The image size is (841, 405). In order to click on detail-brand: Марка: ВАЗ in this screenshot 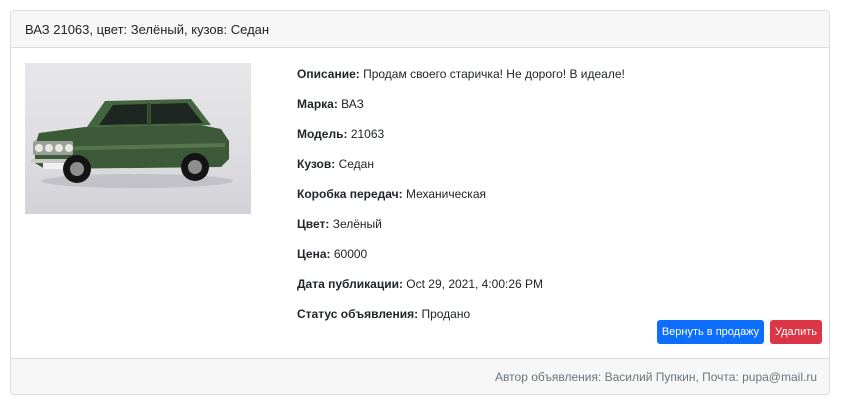, I will do `click(461, 108)`.